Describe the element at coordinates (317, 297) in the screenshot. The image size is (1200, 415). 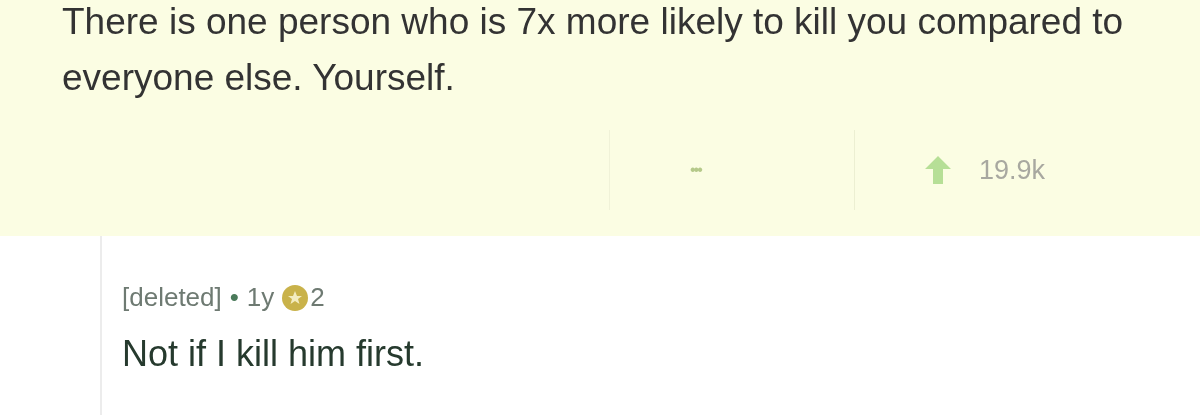
I see `award-count: 2` at that location.